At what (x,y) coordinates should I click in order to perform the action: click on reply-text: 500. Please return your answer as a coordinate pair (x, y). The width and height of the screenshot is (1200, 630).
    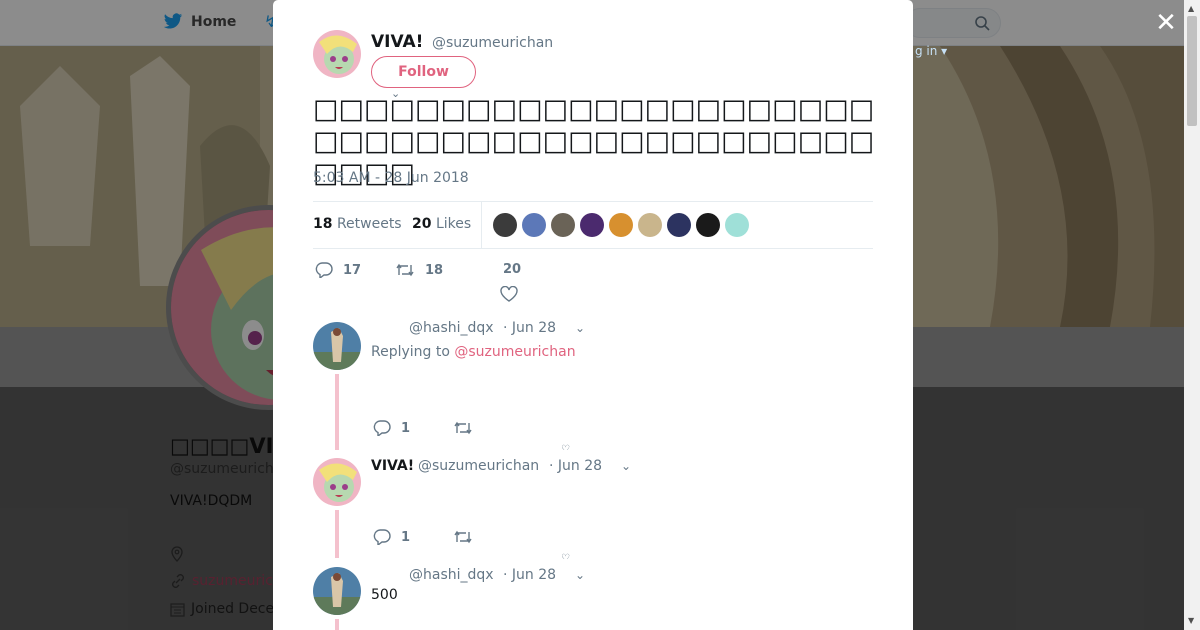
    Looking at the image, I should click on (384, 595).